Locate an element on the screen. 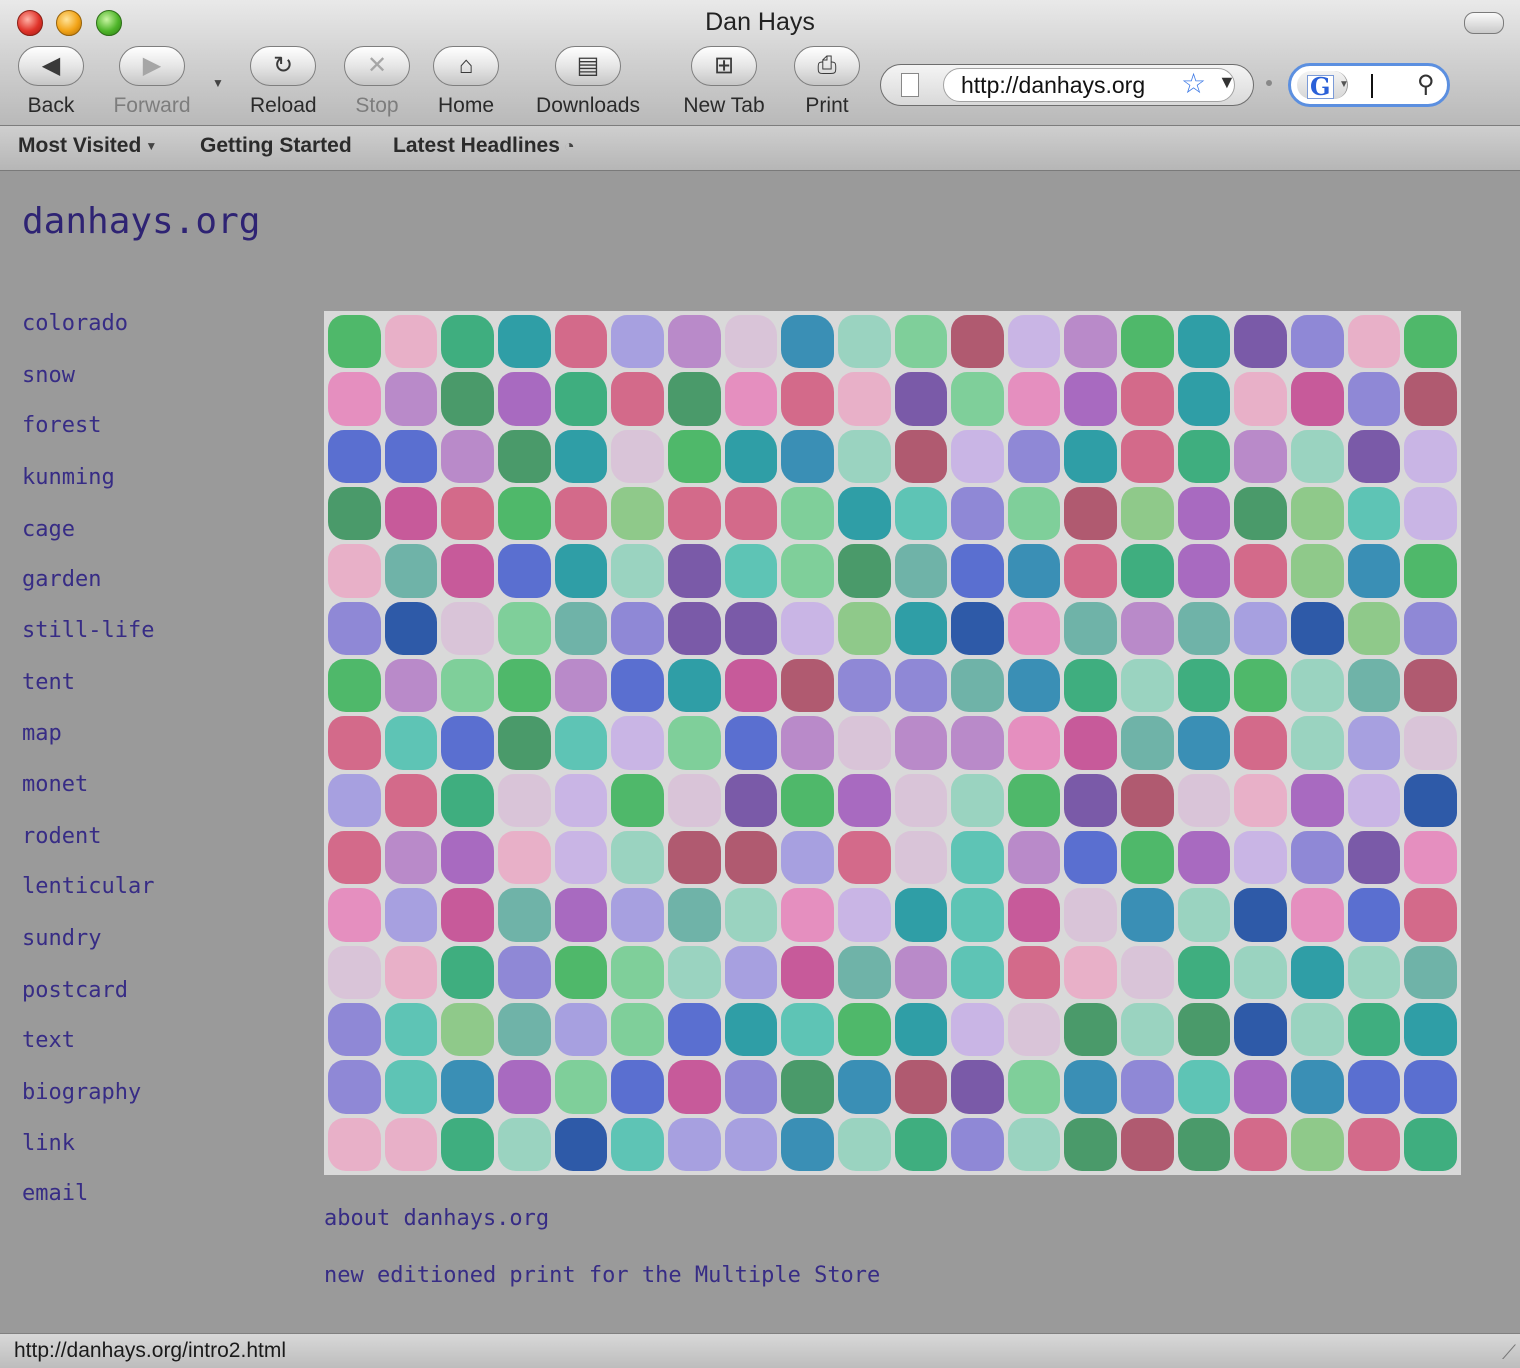 This screenshot has height=1368, width=1520. nav-link-monet: monet is located at coordinates (55, 784).